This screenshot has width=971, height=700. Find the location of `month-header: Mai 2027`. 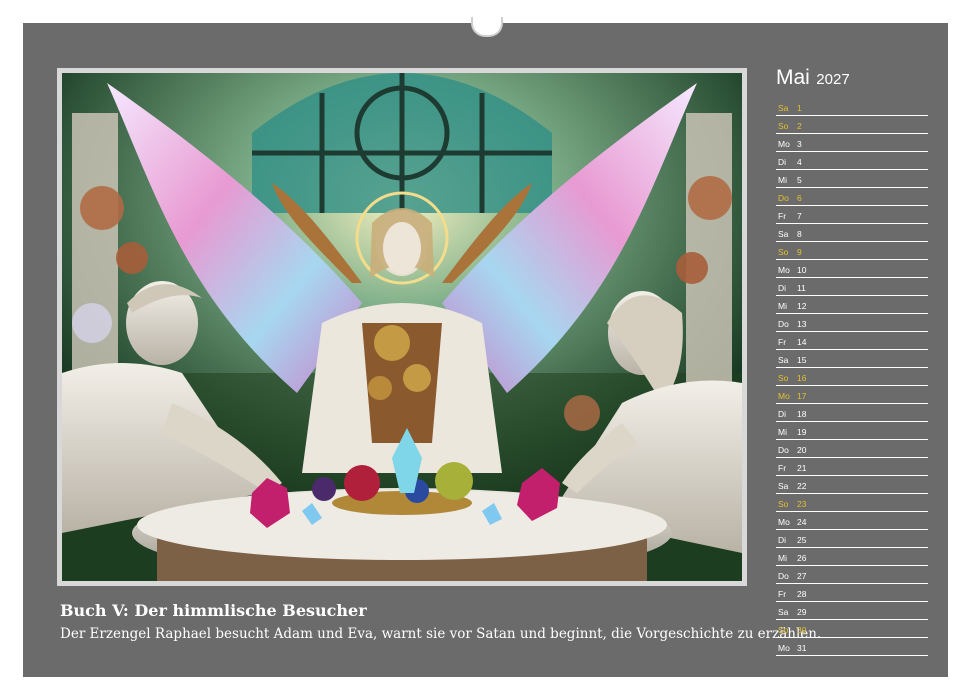

month-header: Mai 2027 is located at coordinates (813, 78).